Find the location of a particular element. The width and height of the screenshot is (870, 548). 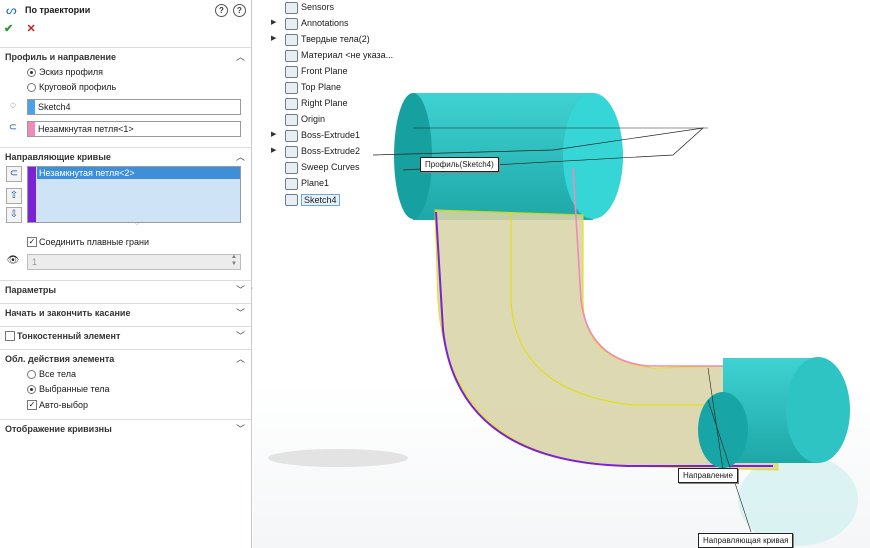

section-scope-header: Обл. действия элемента ︿ is located at coordinates (125, 357).